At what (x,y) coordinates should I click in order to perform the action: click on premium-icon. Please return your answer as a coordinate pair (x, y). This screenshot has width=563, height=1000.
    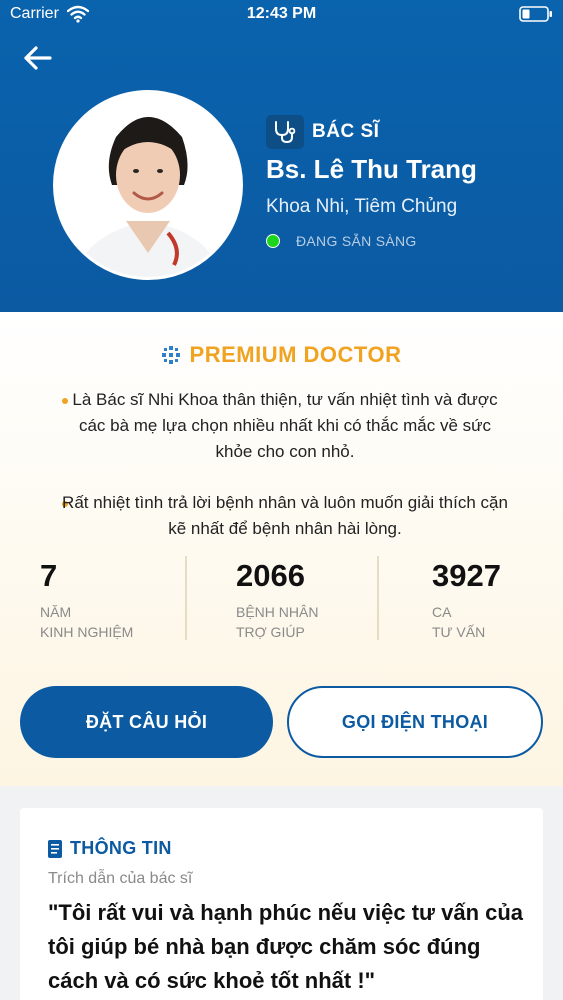
    Looking at the image, I should click on (170, 355).